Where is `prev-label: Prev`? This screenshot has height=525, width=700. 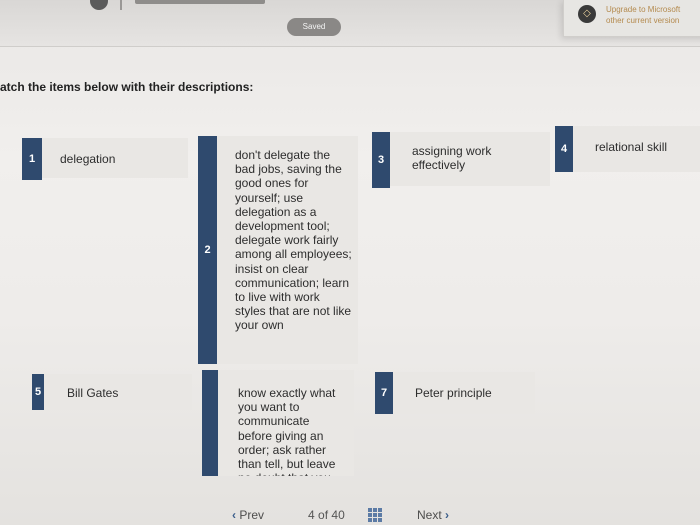
prev-label: Prev is located at coordinates (252, 515).